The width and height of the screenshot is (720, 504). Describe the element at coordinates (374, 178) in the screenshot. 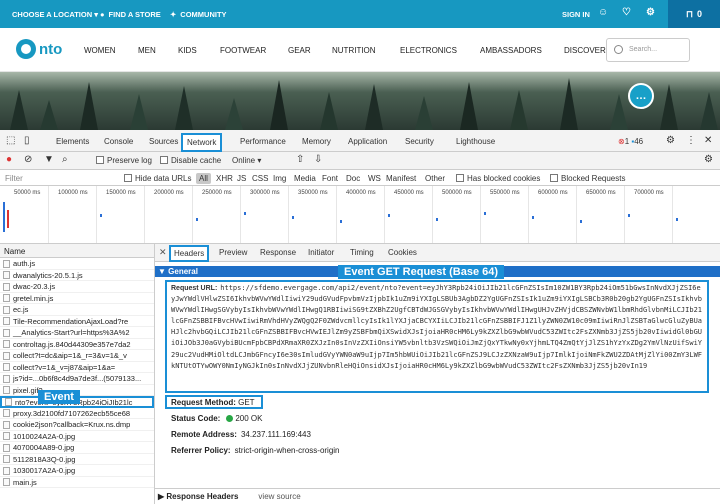

I see `type-filter-ws: WS` at that location.